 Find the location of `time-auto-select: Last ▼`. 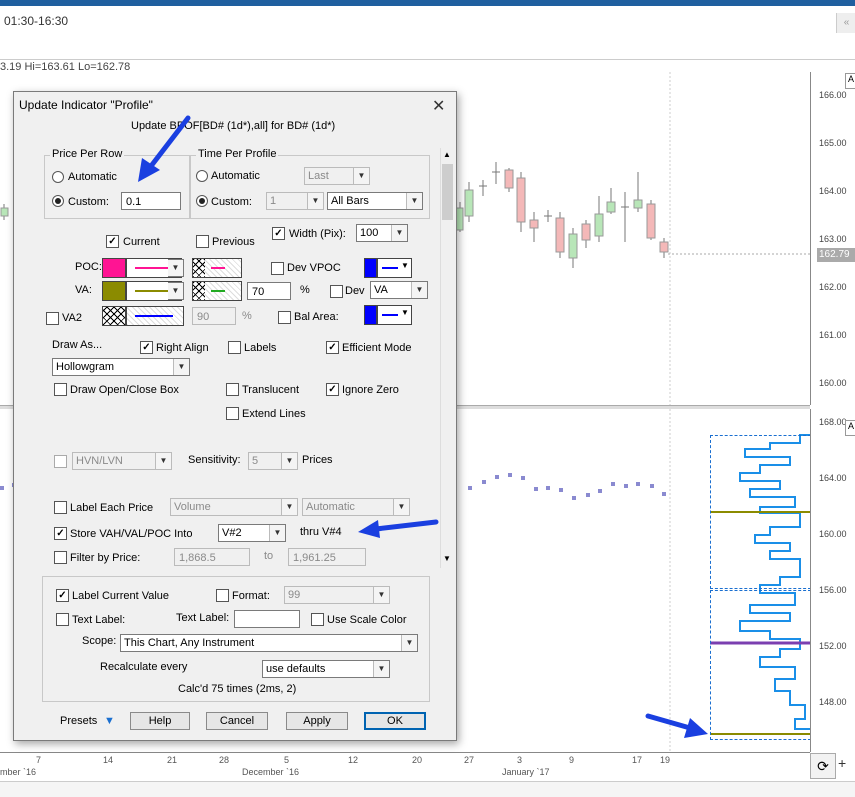

time-auto-select: Last ▼ is located at coordinates (337, 176).